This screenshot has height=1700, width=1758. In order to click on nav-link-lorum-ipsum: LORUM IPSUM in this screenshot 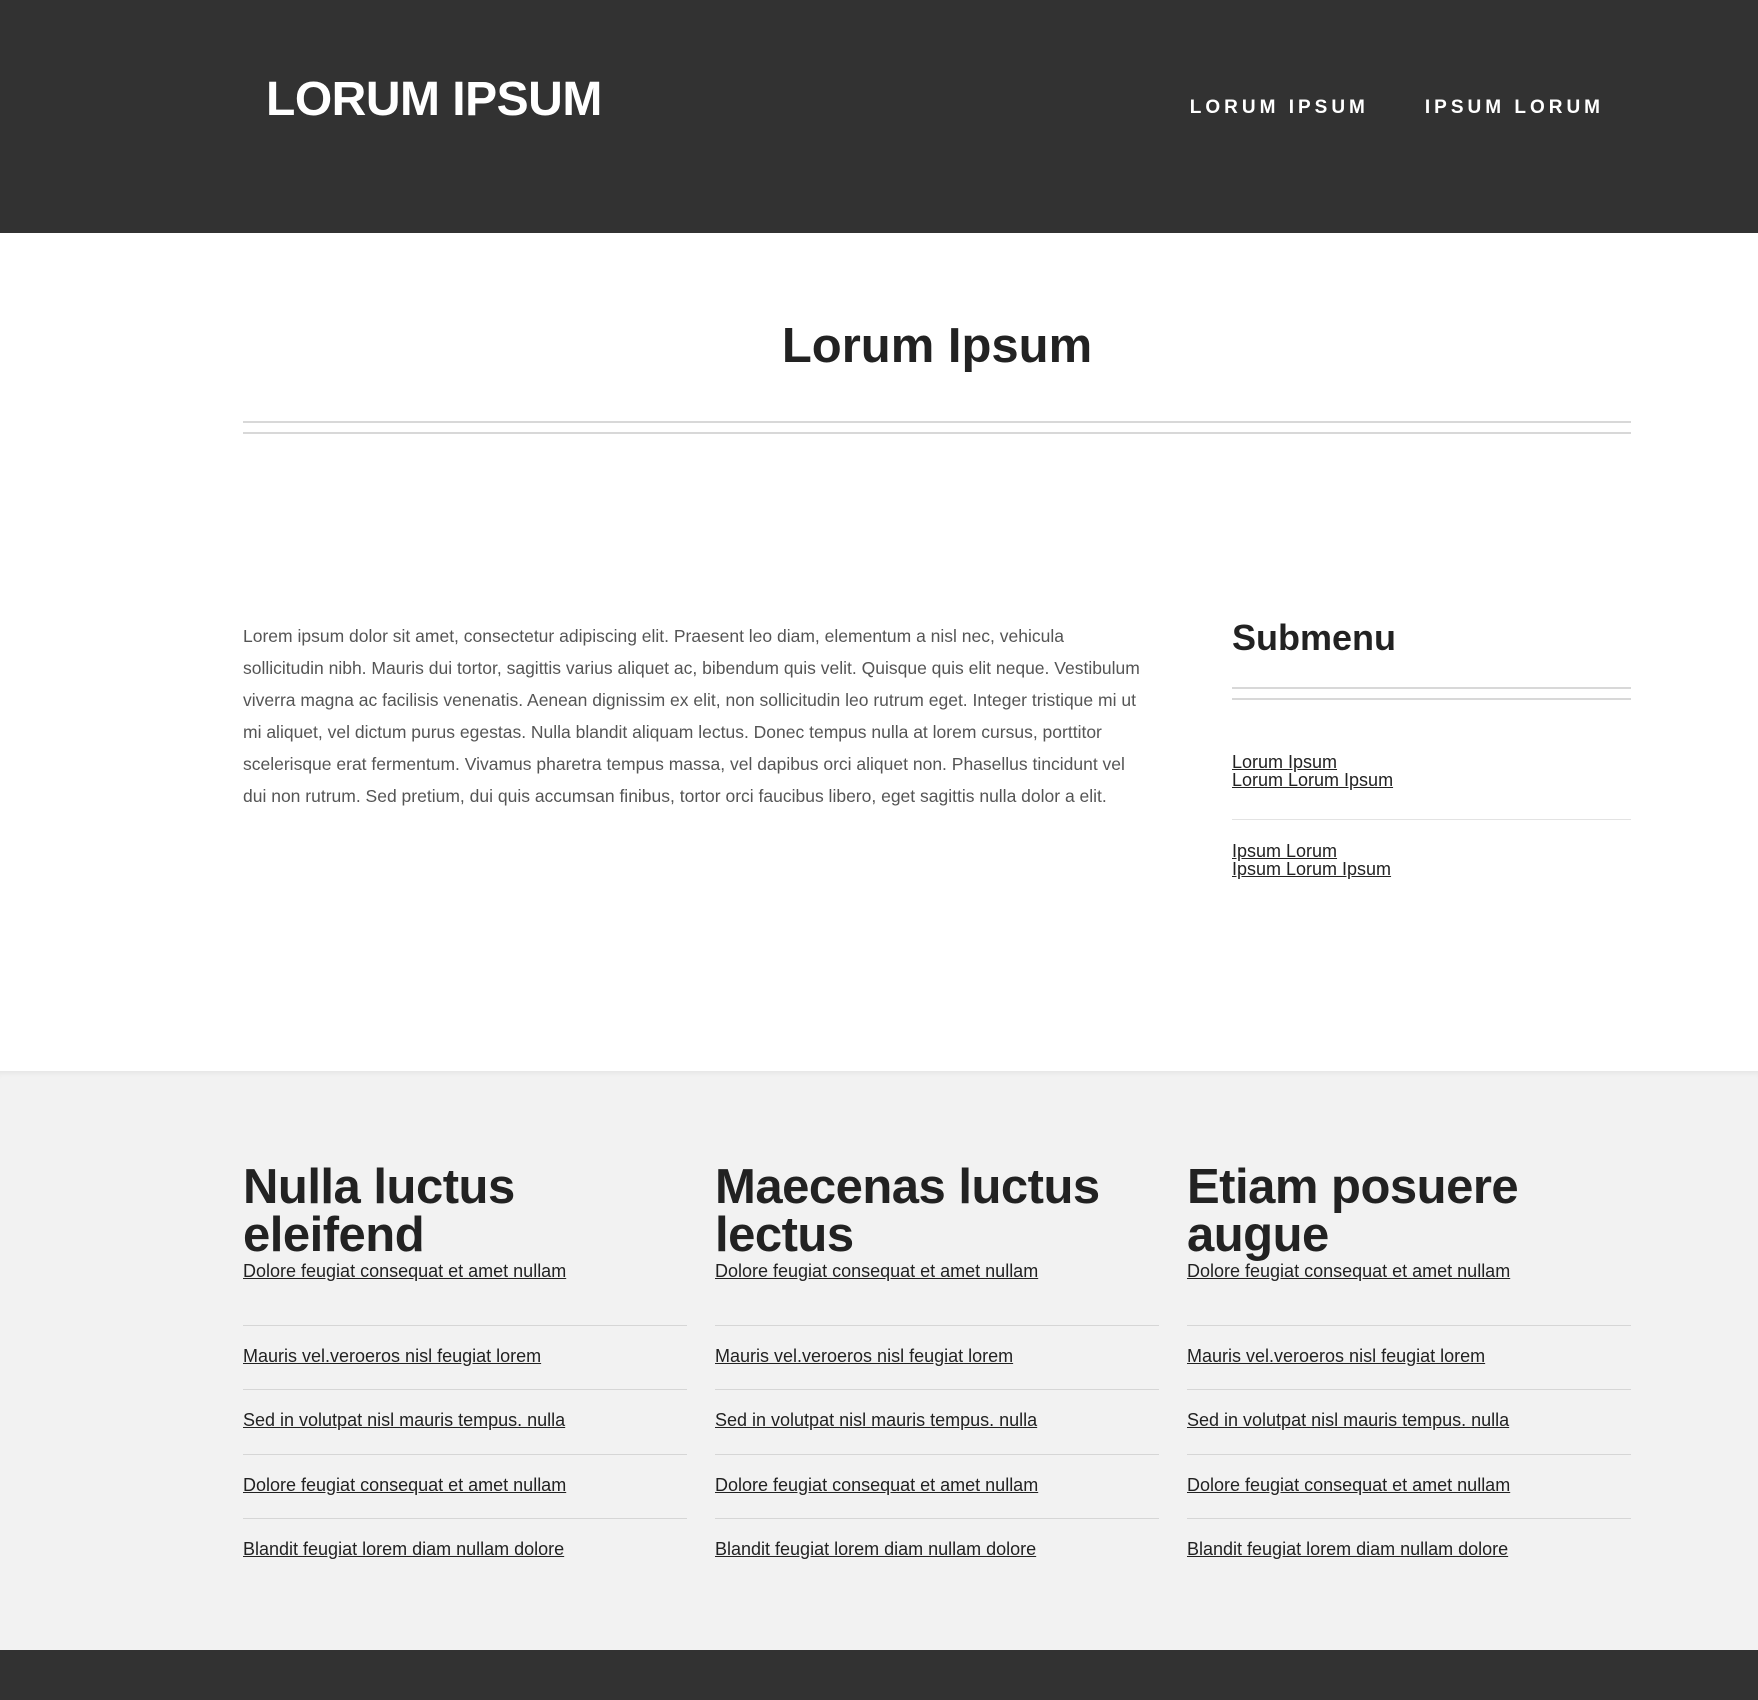, I will do `click(1279, 108)`.